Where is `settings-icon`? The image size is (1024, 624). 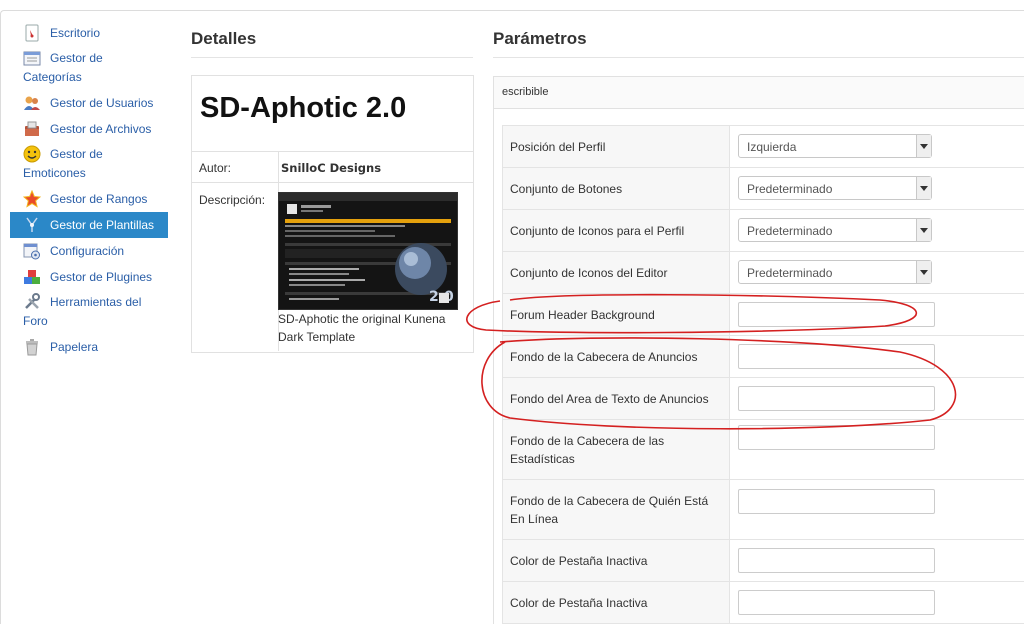 settings-icon is located at coordinates (32, 251).